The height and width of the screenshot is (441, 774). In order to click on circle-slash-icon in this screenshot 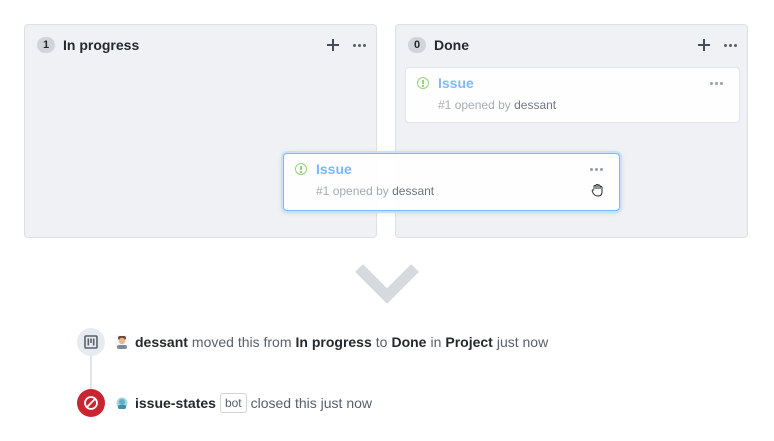, I will do `click(91, 403)`.